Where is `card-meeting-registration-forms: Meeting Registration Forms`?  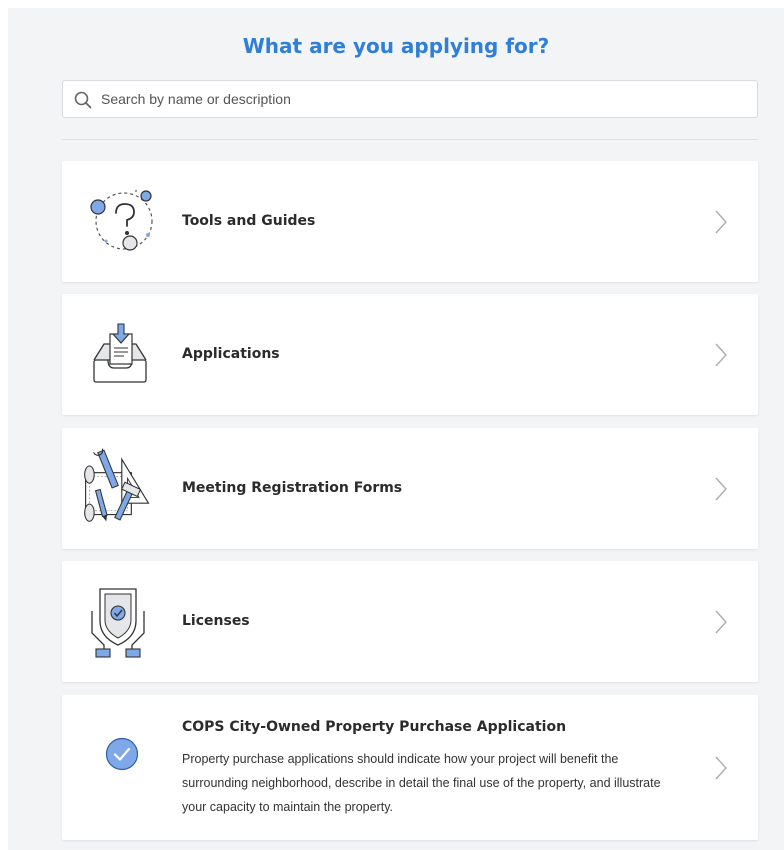
card-meeting-registration-forms: Meeting Registration Forms is located at coordinates (410, 488).